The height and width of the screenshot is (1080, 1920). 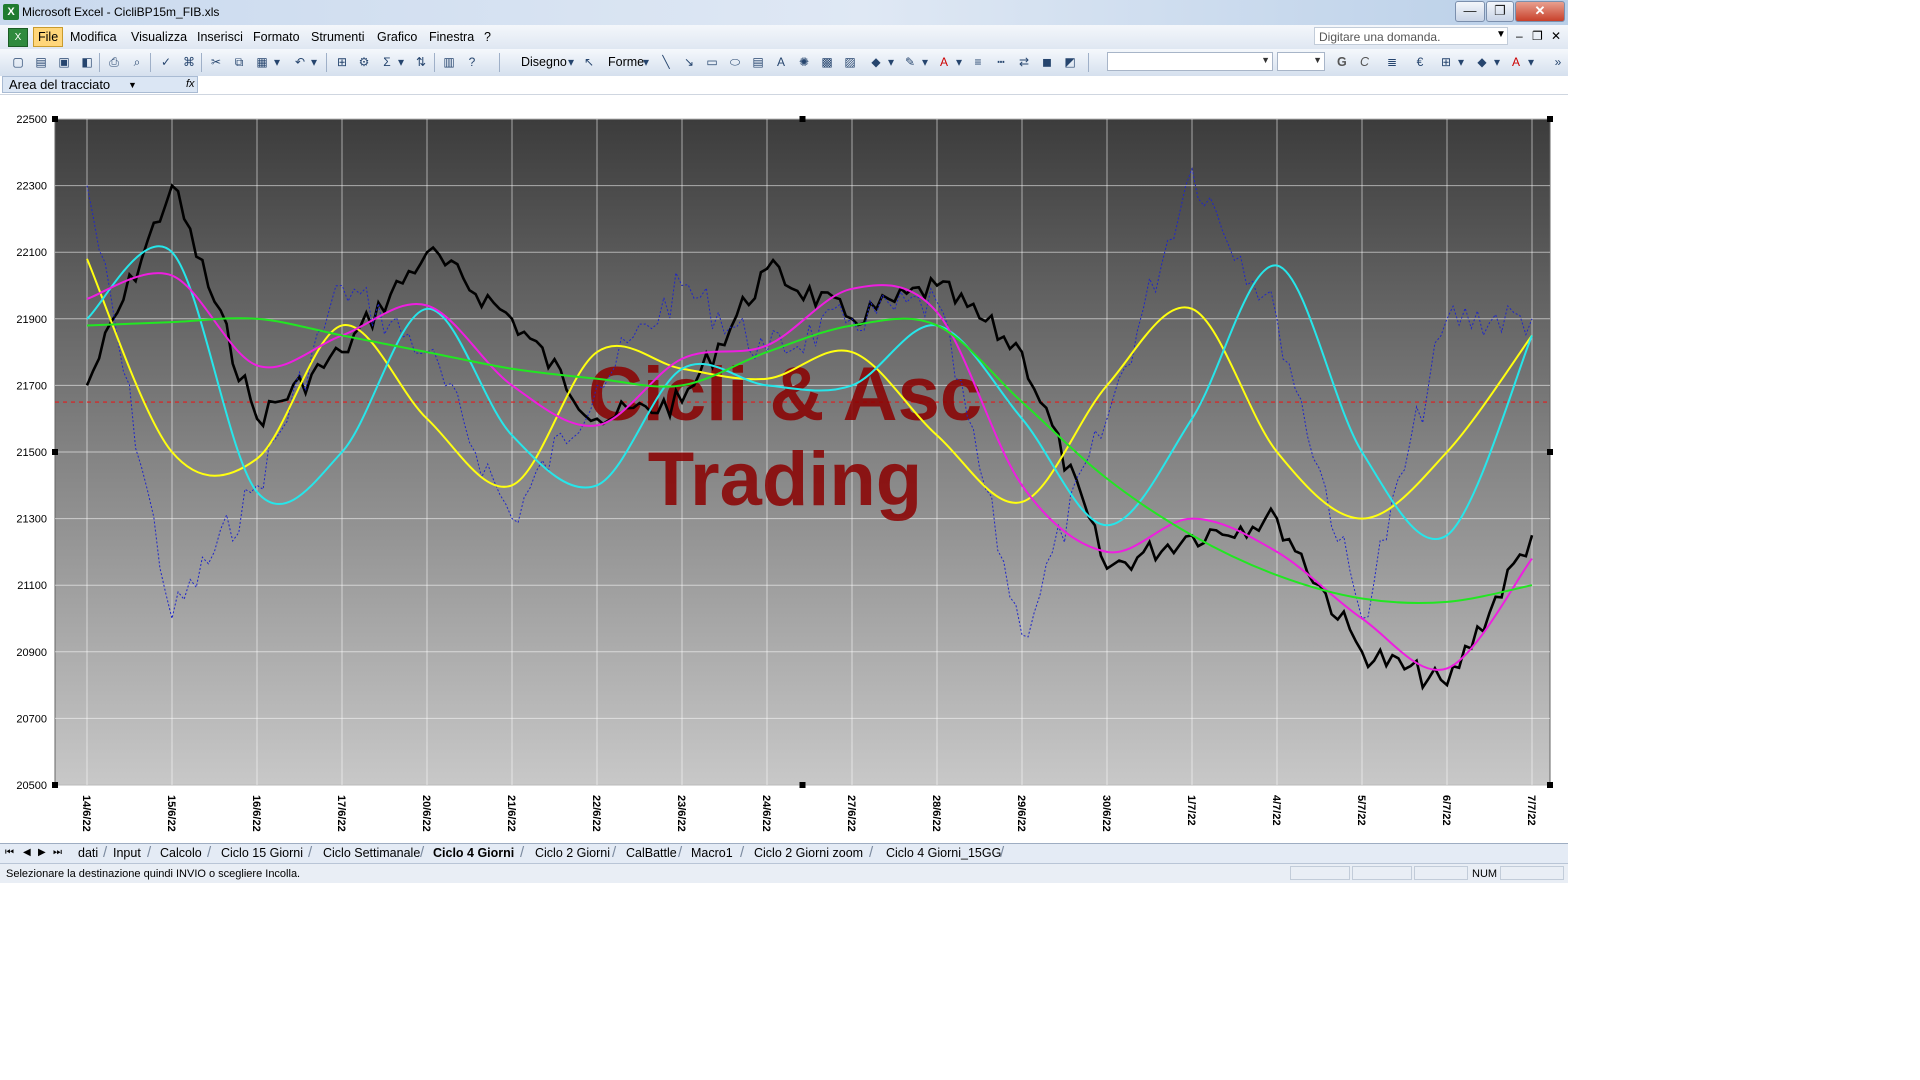 I want to click on align-center-icon: ≣, so click(x=1392, y=62).